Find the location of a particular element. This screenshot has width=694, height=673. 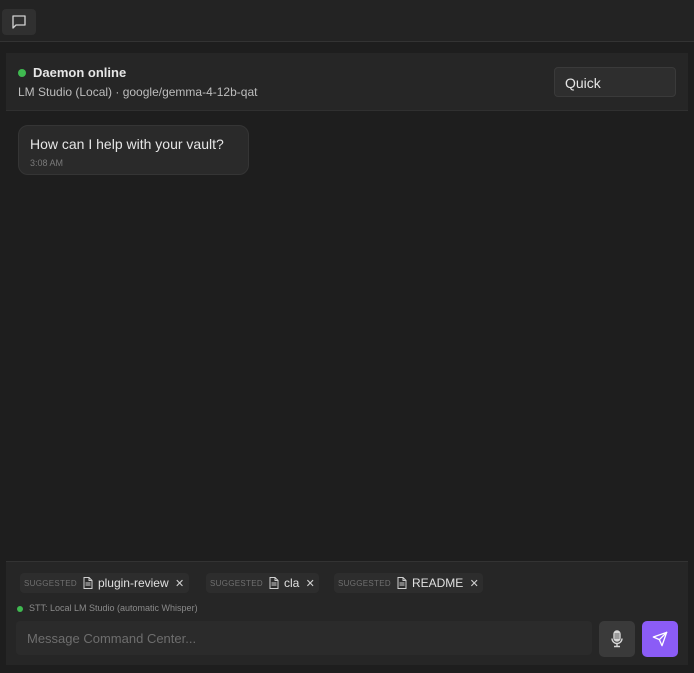

status-online-dot is located at coordinates (22, 73).